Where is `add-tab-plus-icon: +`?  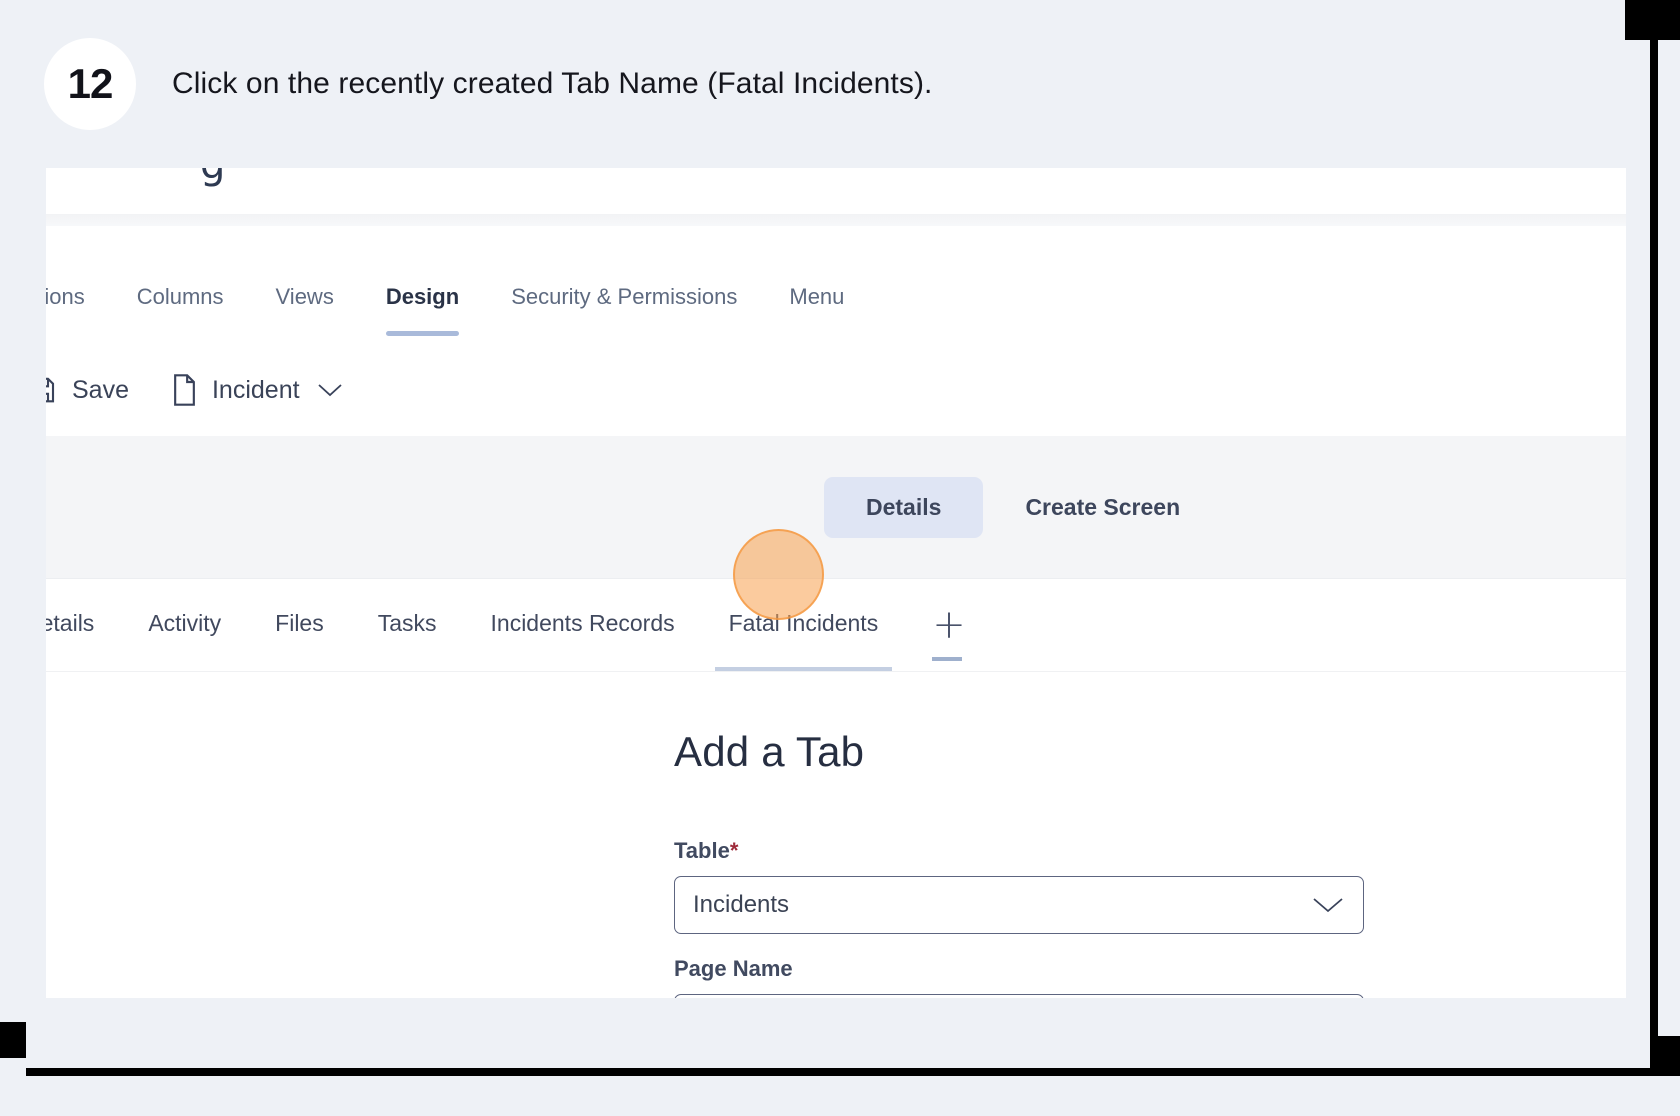 add-tab-plus-icon: + is located at coordinates (949, 633).